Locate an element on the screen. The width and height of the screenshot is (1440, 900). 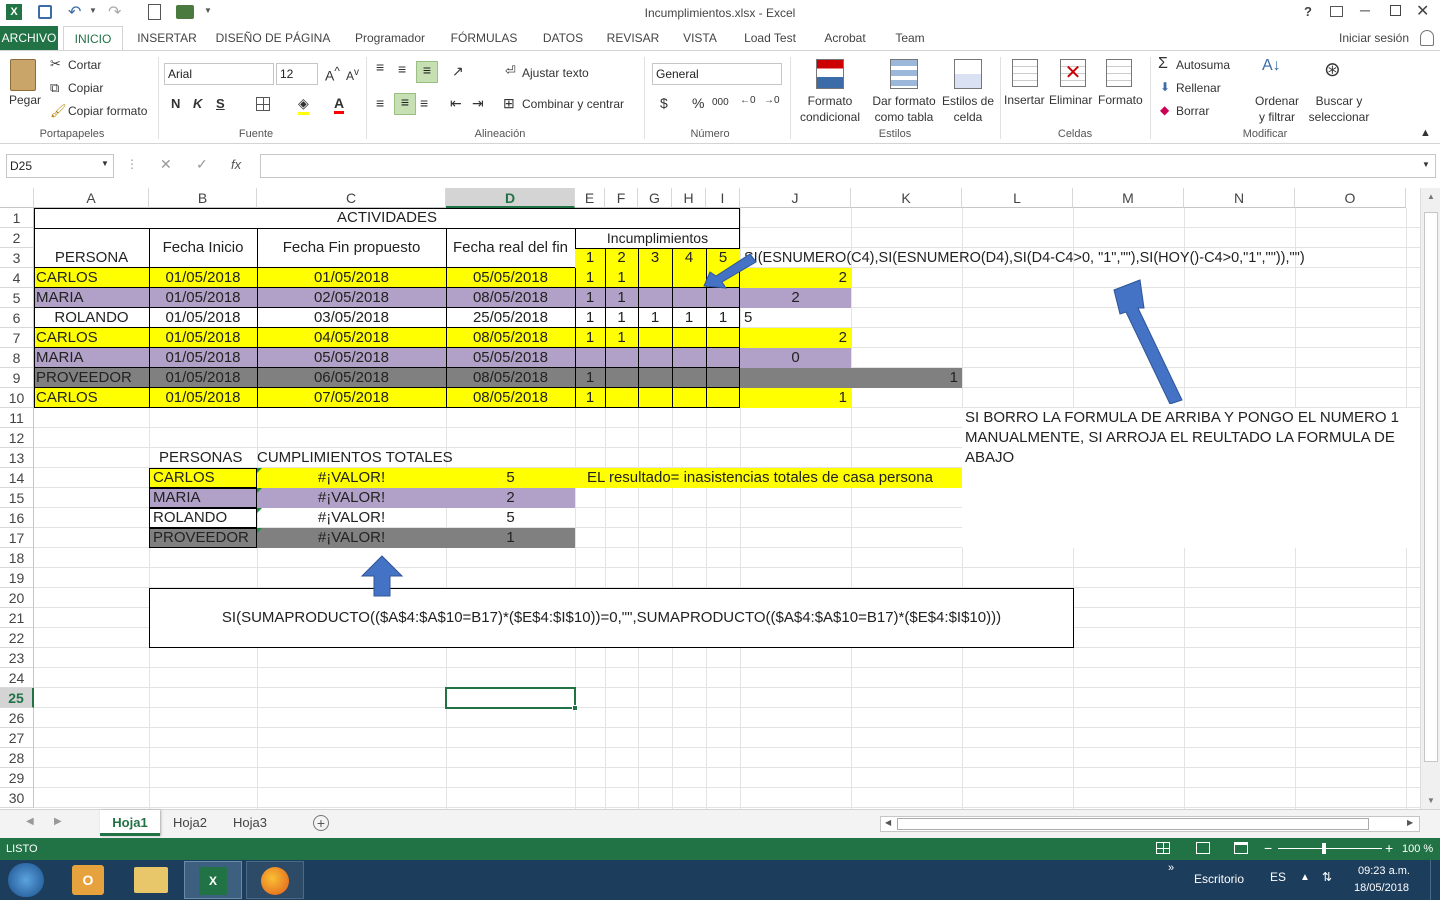
table-cell: 06/05/2018 is located at coordinates (351, 378).